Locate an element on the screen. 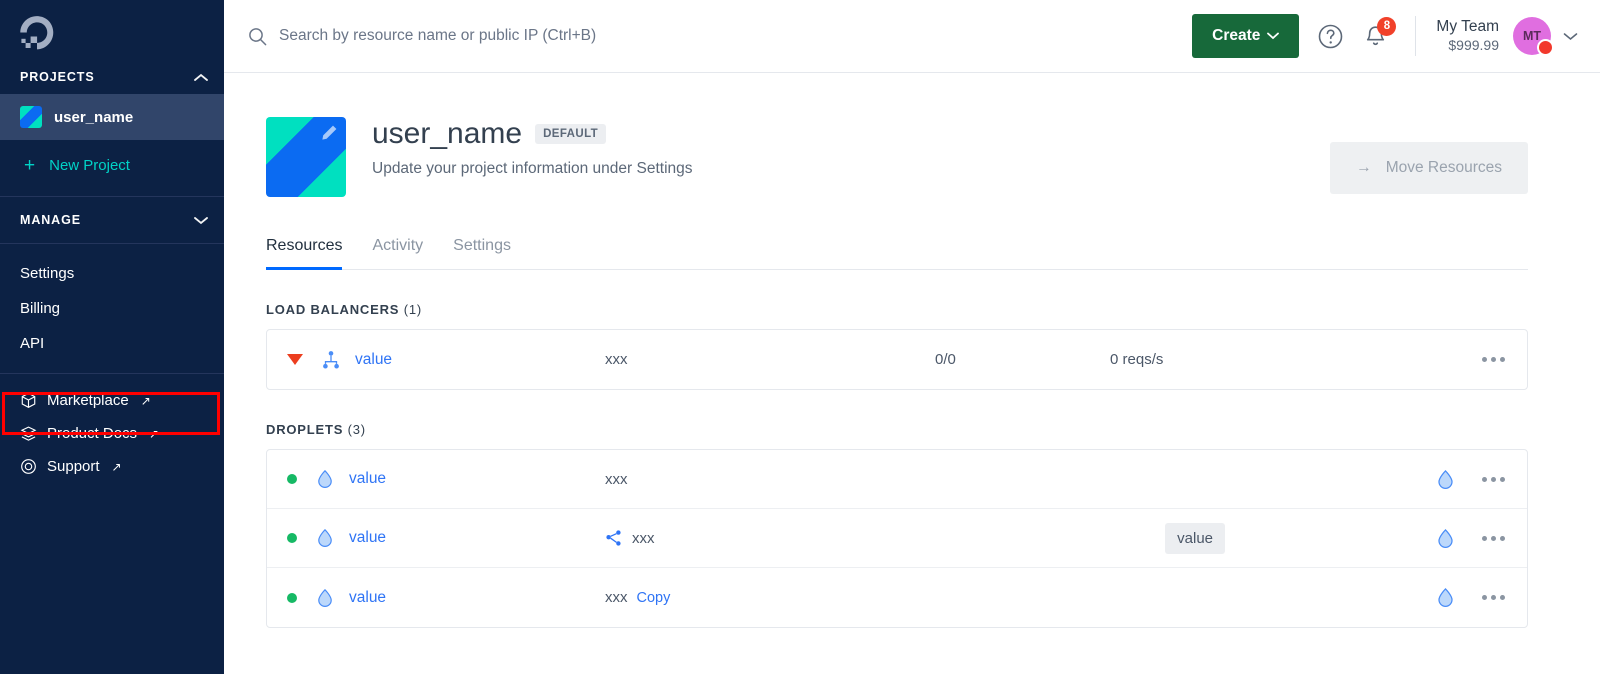 The height and width of the screenshot is (674, 1600). notifications-button: 8 is located at coordinates (1379, 33).